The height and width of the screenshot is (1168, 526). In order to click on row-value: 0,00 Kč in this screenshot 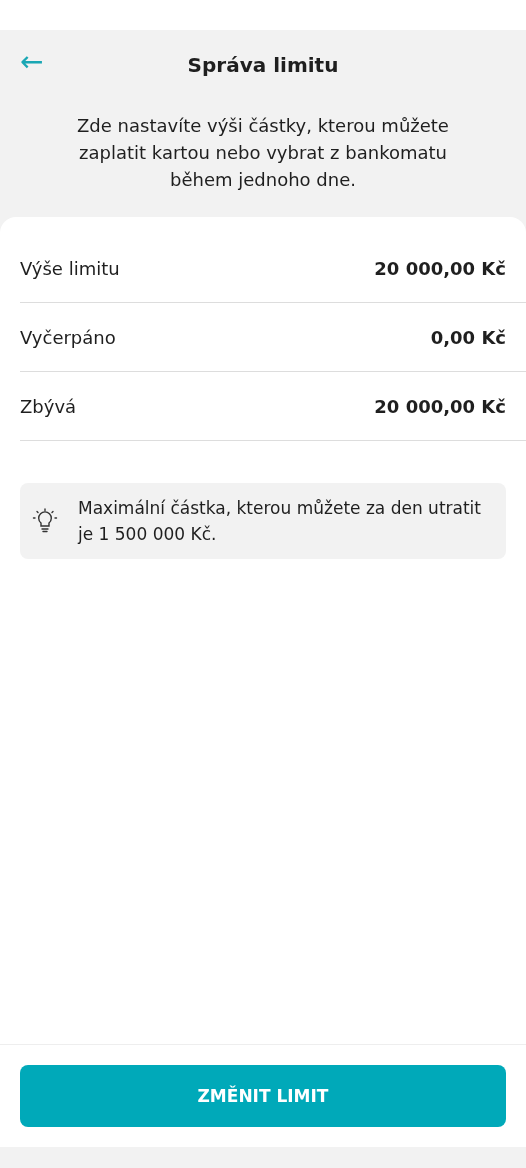, I will do `click(468, 337)`.